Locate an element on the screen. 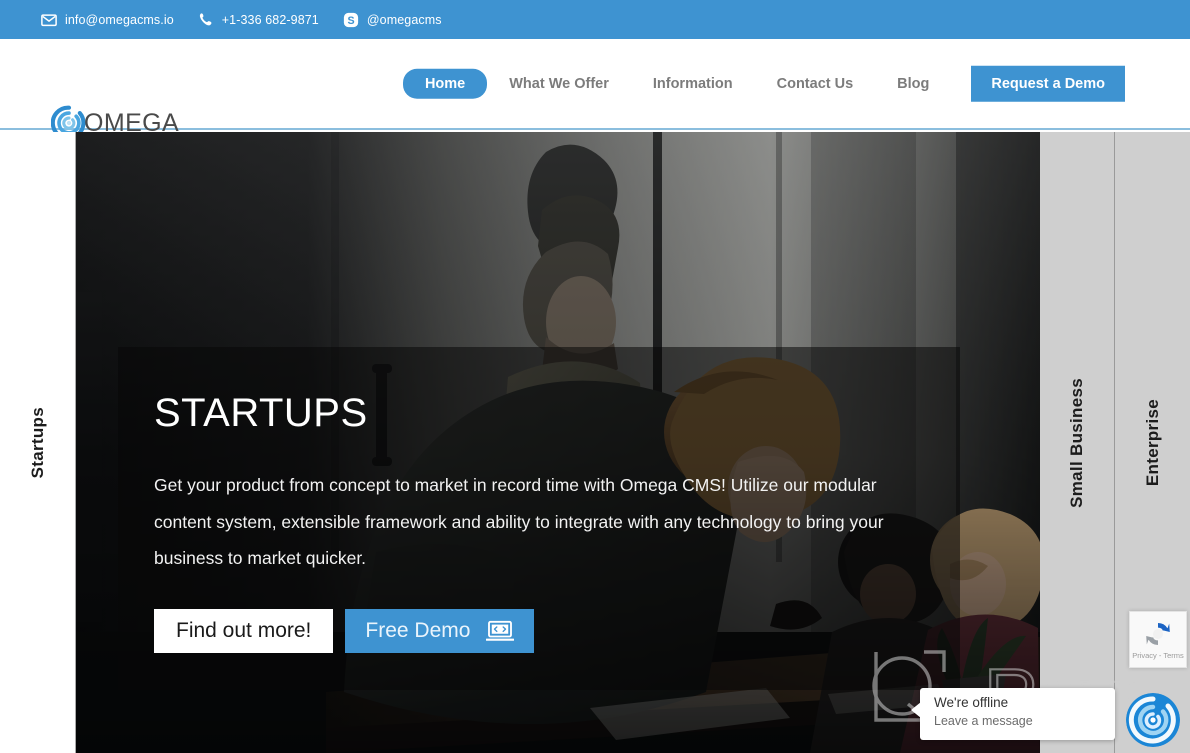 This screenshot has width=1190, height=753. contact-email: info@omegacms.io is located at coordinates (107, 20).